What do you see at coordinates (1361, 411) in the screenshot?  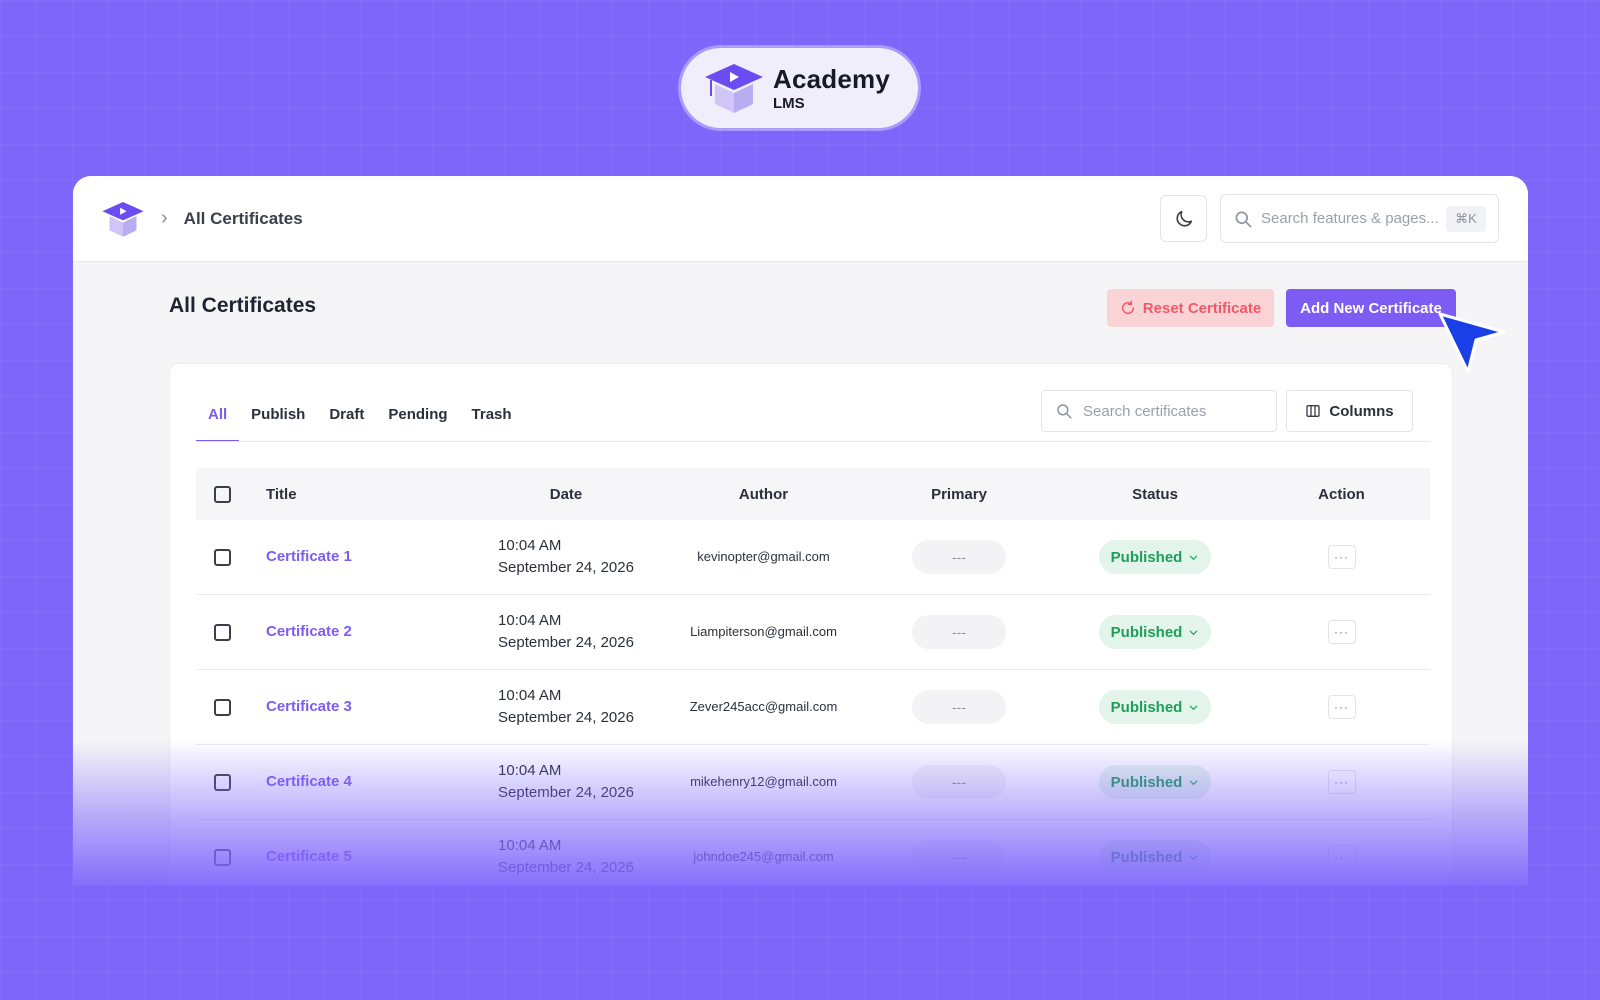 I see `columns-label: Columns` at bounding box center [1361, 411].